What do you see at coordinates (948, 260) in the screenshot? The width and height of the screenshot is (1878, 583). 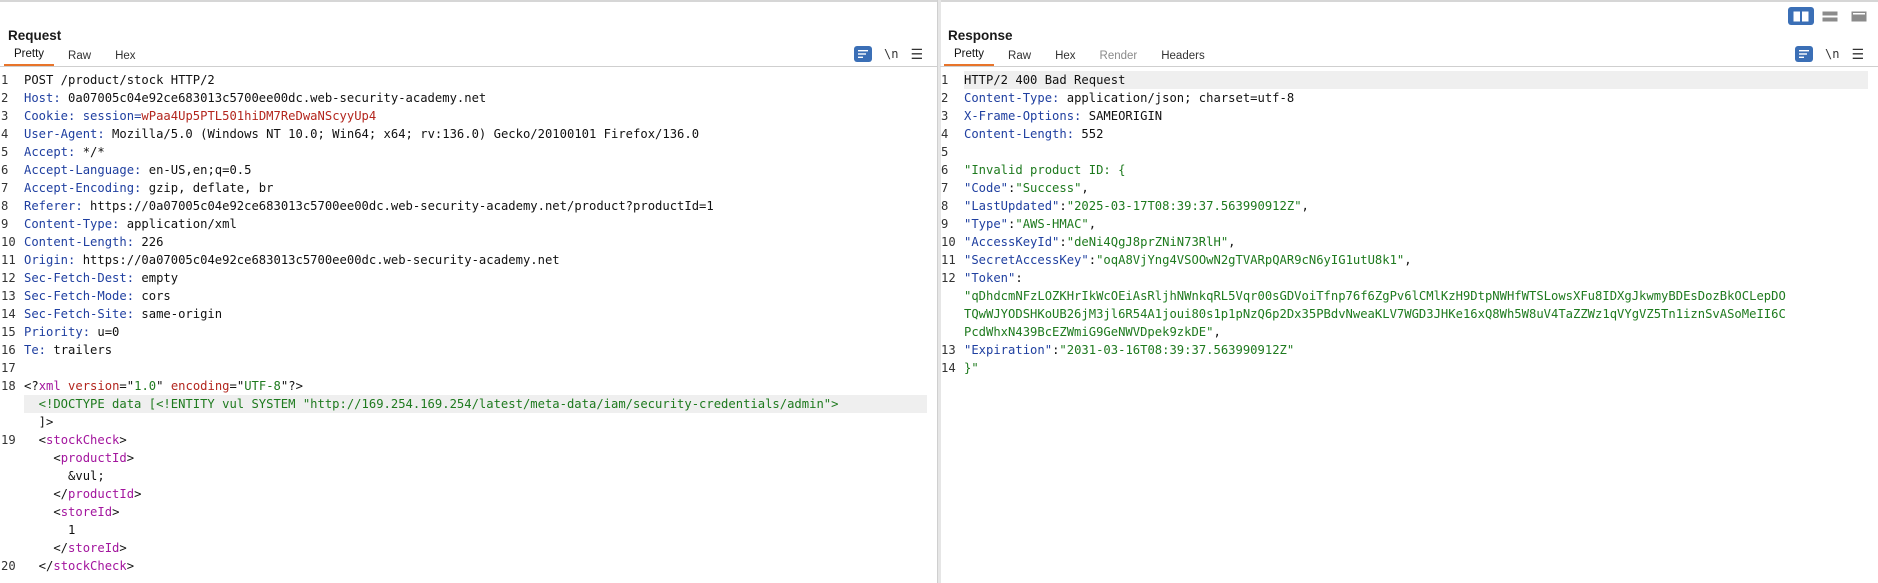 I see `line-number: 11` at bounding box center [948, 260].